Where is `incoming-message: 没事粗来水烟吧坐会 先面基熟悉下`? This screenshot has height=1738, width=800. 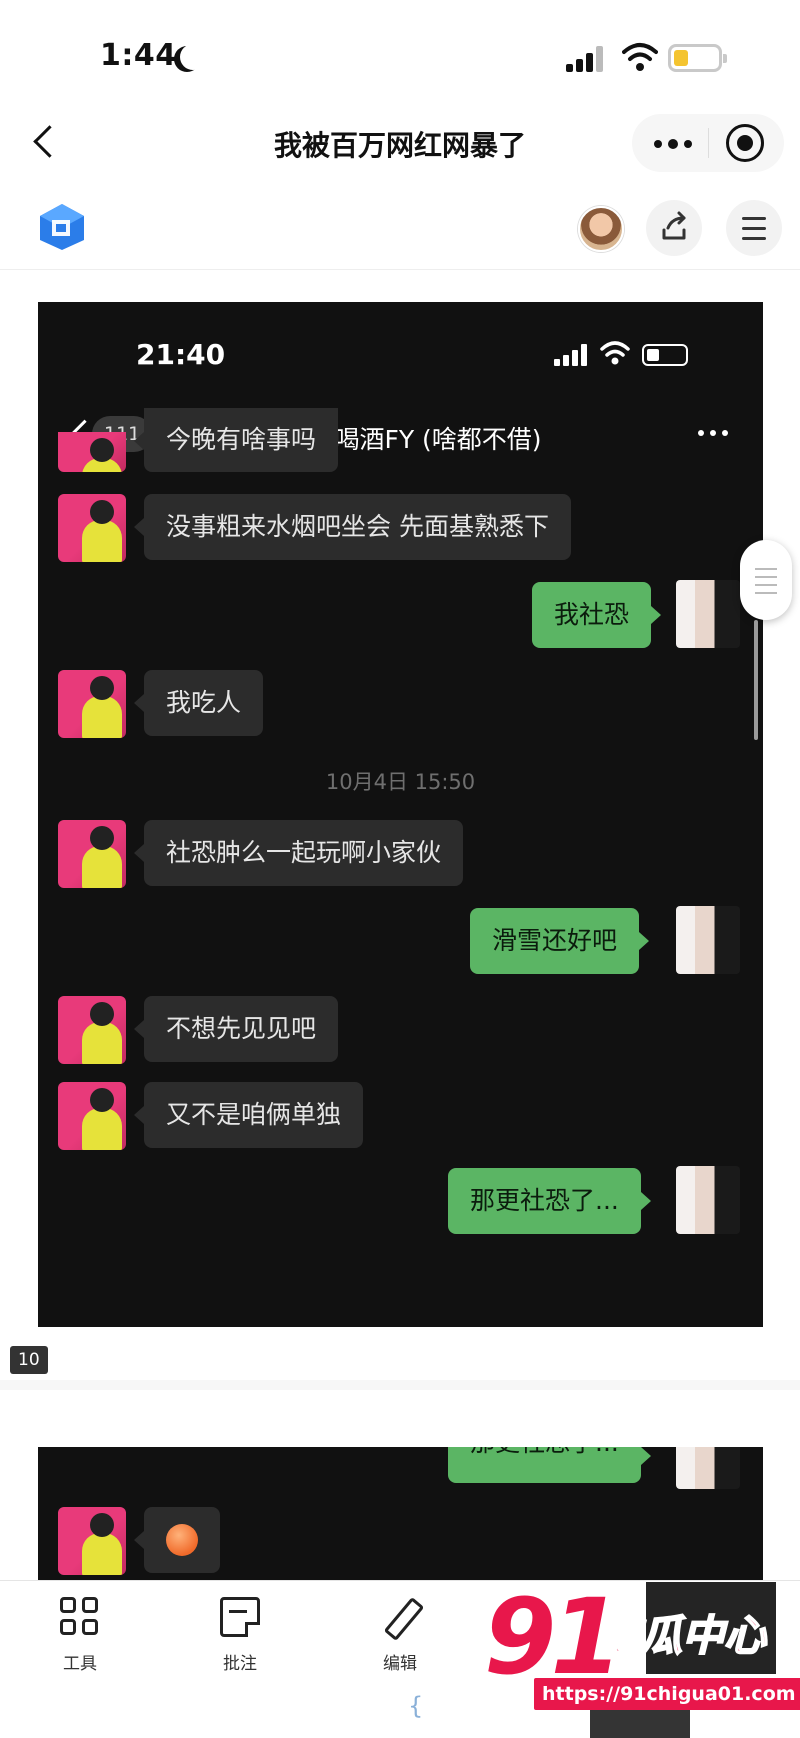
incoming-message: 没事粗来水烟吧坐会 先面基熟悉下 is located at coordinates (352, 527).